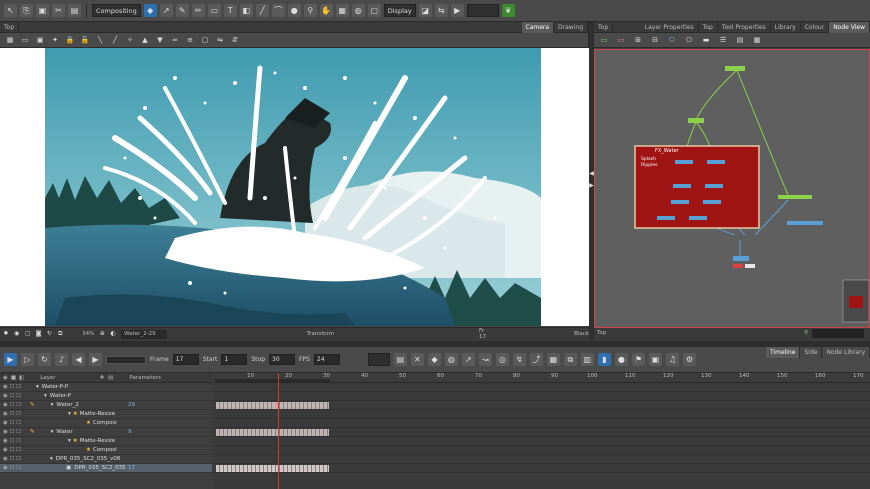 This screenshot has width=870, height=489. I want to click on next-frame-icon: ▶, so click(95, 359).